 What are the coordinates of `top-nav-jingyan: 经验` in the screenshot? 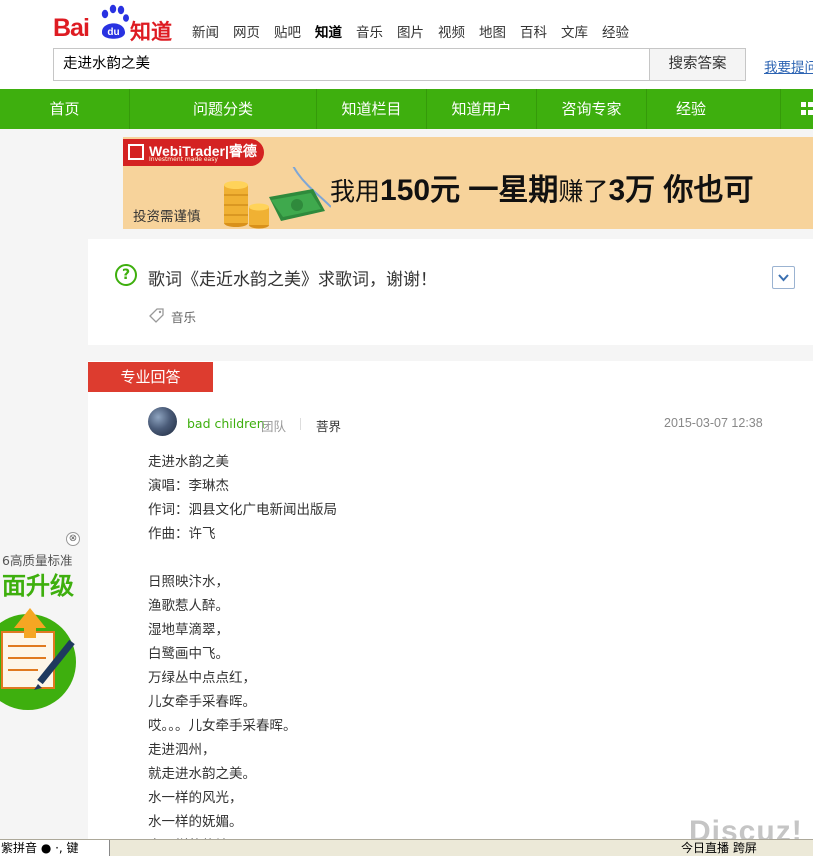 It's located at (615, 31).